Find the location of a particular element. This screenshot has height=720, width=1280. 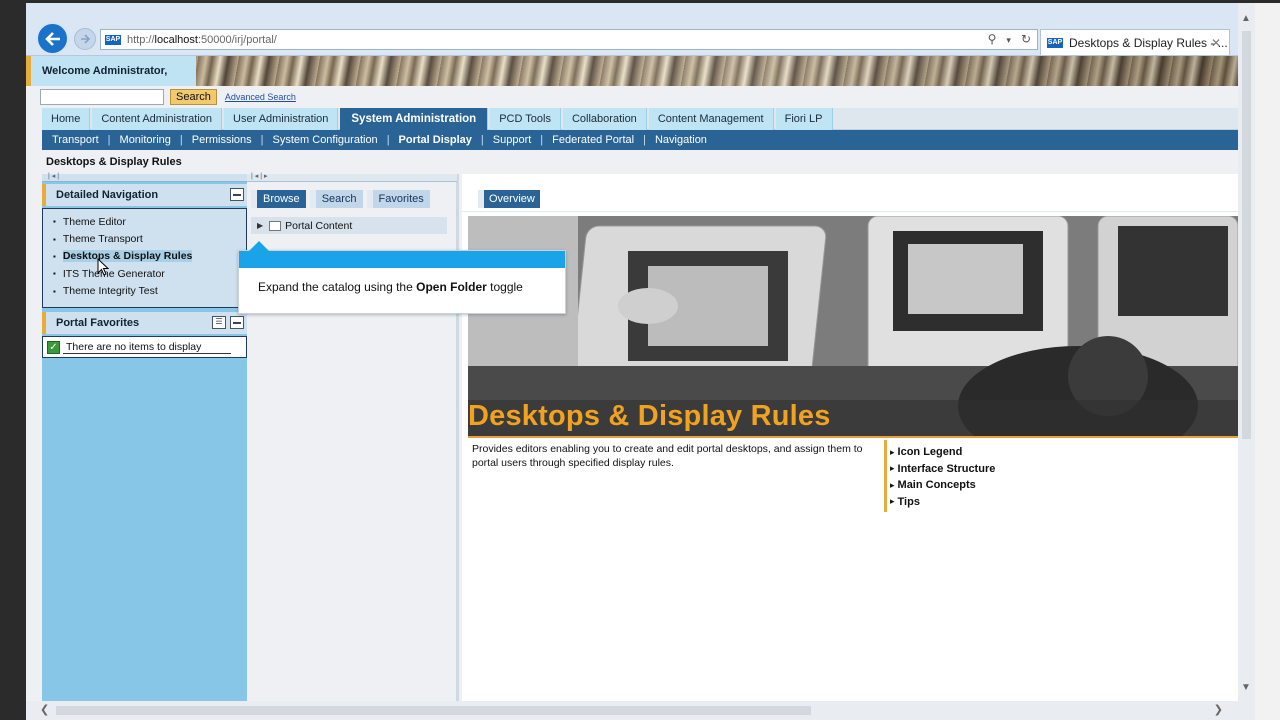

subnav-navigation: Navigation is located at coordinates (681, 140).